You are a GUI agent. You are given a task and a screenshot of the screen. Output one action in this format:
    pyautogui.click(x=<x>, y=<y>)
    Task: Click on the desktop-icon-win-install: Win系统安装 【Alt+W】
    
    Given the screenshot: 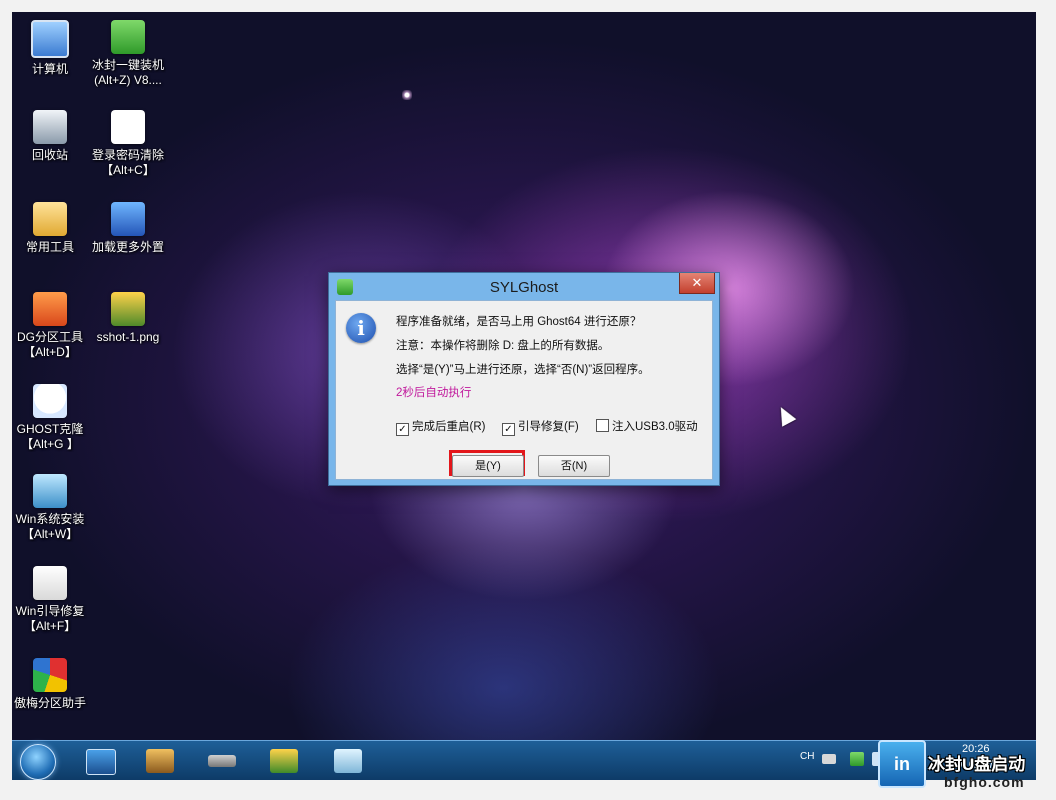 What is the action you would take?
    pyautogui.click(x=50, y=508)
    